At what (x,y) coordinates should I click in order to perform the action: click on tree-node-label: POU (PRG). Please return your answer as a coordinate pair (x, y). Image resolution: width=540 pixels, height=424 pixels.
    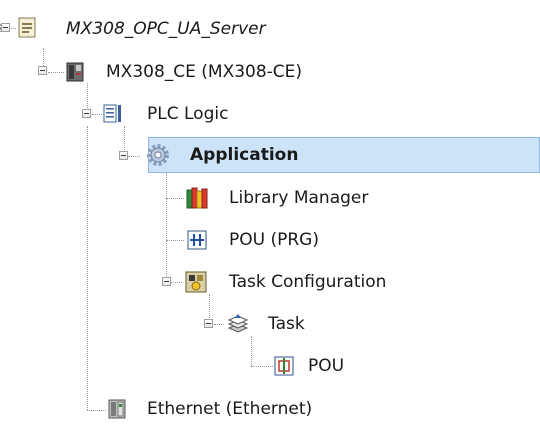
    Looking at the image, I should click on (274, 240).